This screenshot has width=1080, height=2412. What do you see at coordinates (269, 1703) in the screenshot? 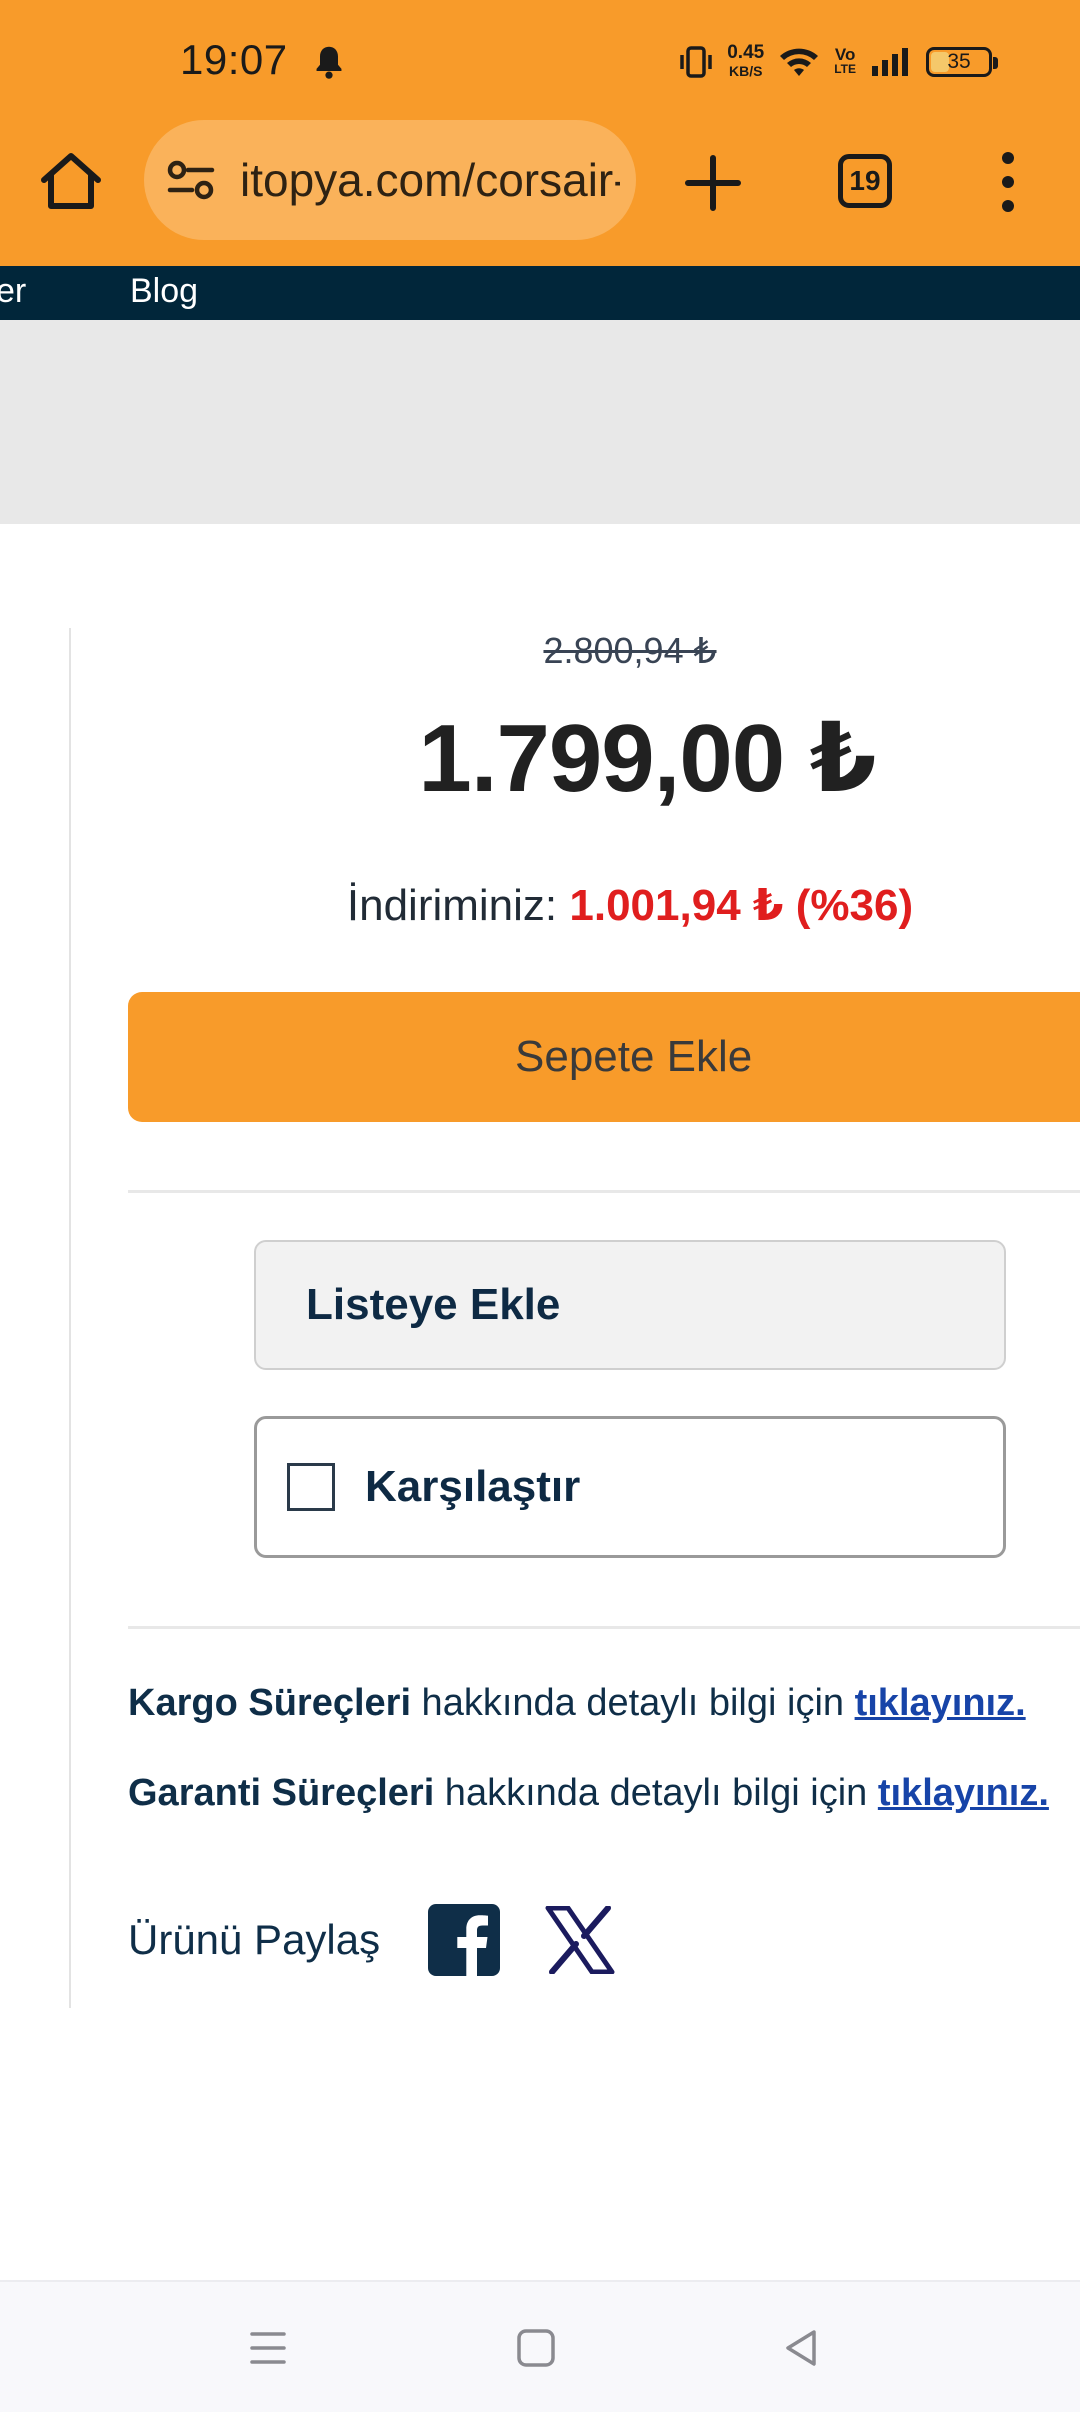
I see `cargo-title: Kargo Süreçleri` at bounding box center [269, 1703].